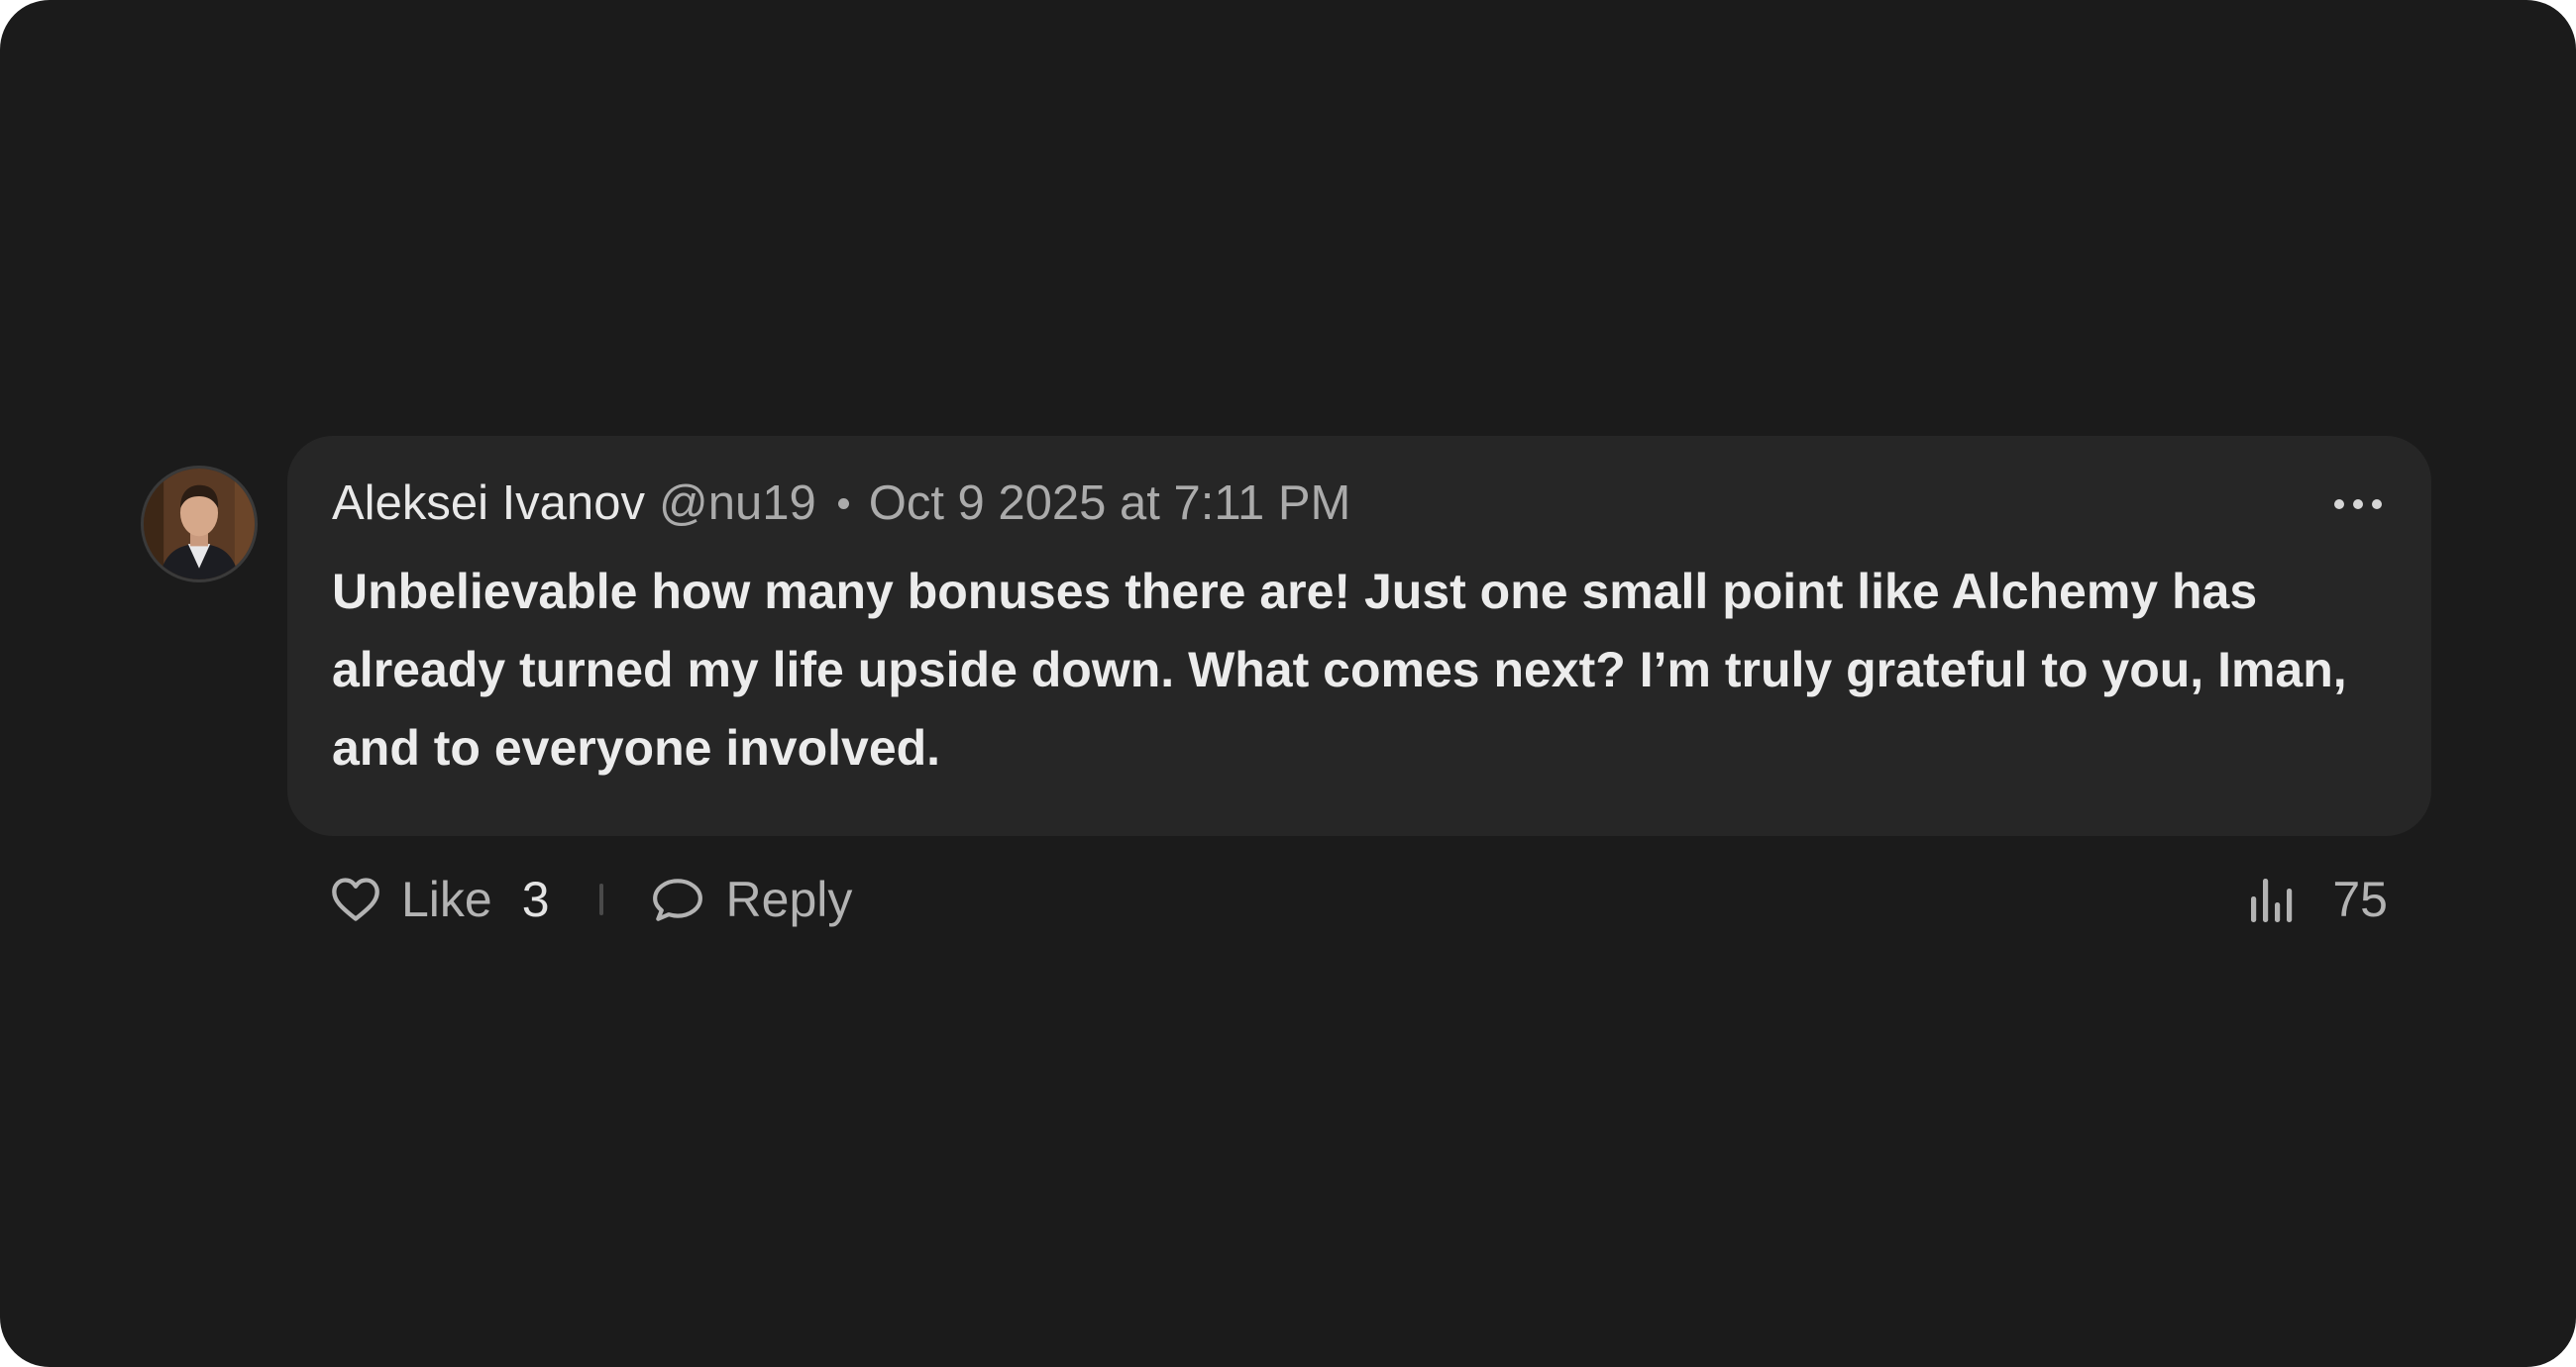 This screenshot has width=2576, height=1367. What do you see at coordinates (535, 899) in the screenshot?
I see `like-count: 3` at bounding box center [535, 899].